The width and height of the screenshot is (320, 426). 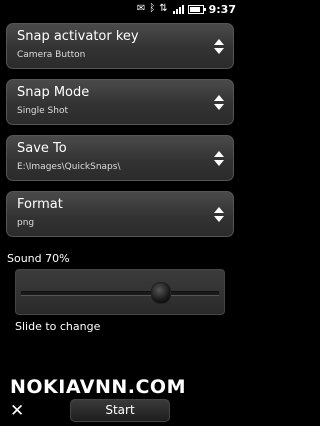 What do you see at coordinates (120, 9) in the screenshot?
I see `status-bar: ✉ ᛒ ⇅ 9:37` at bounding box center [120, 9].